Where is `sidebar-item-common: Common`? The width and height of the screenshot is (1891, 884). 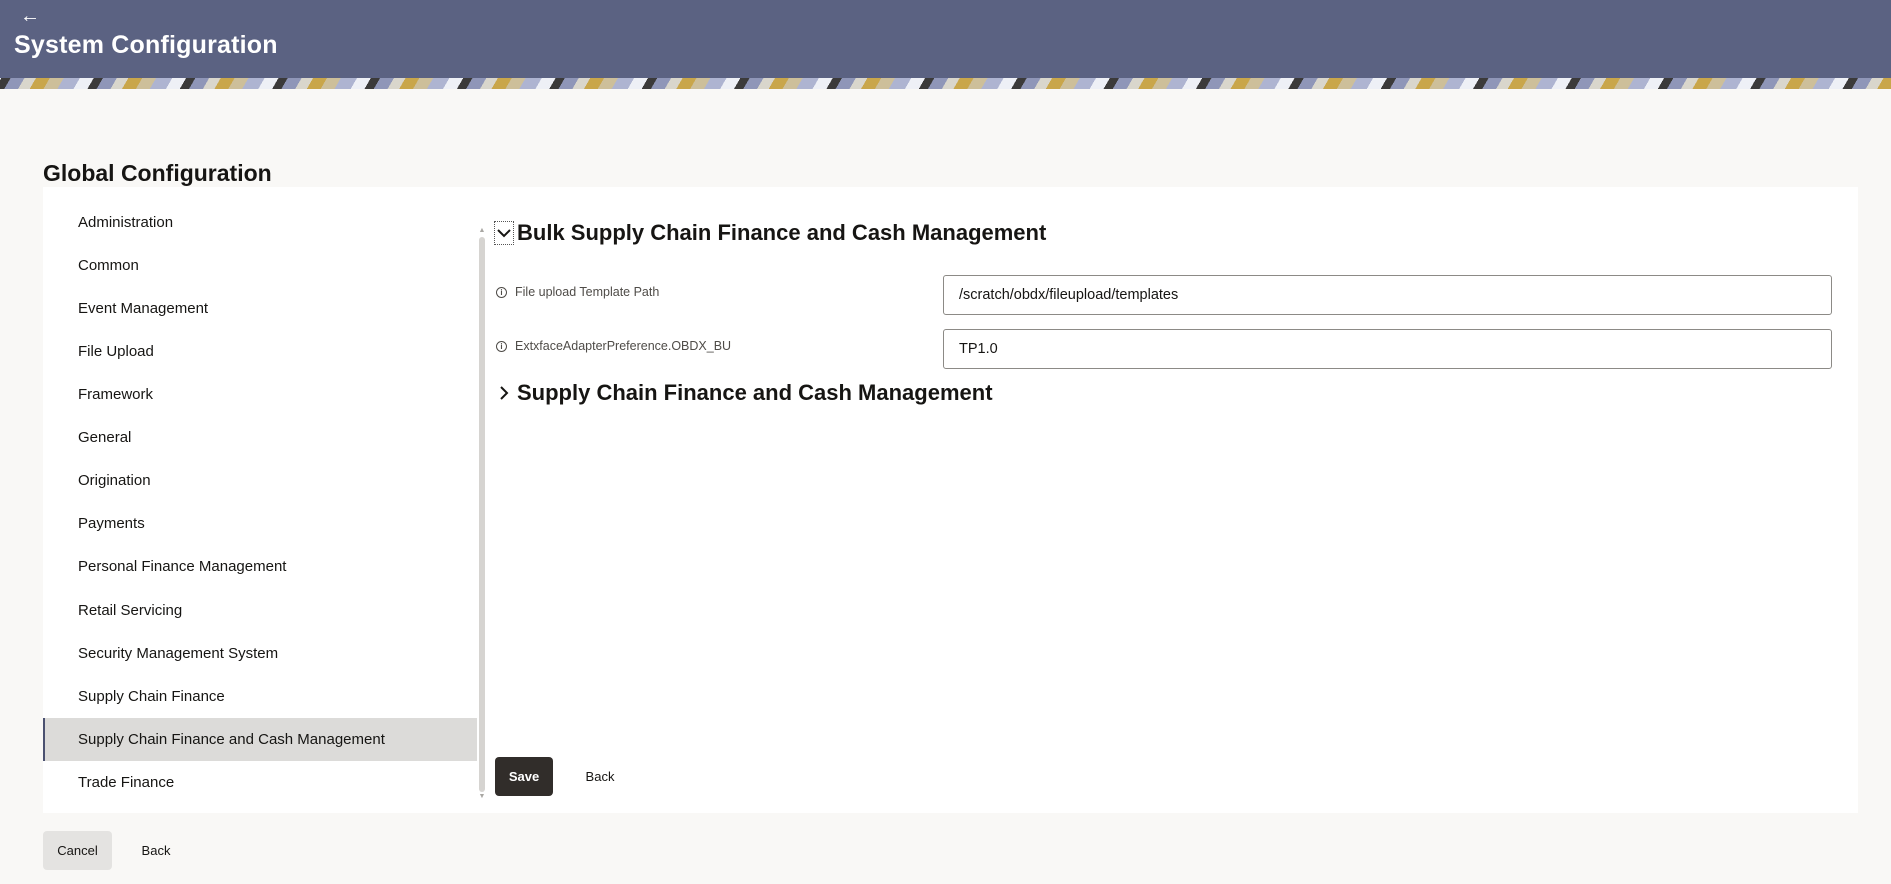 sidebar-item-common: Common is located at coordinates (260, 265).